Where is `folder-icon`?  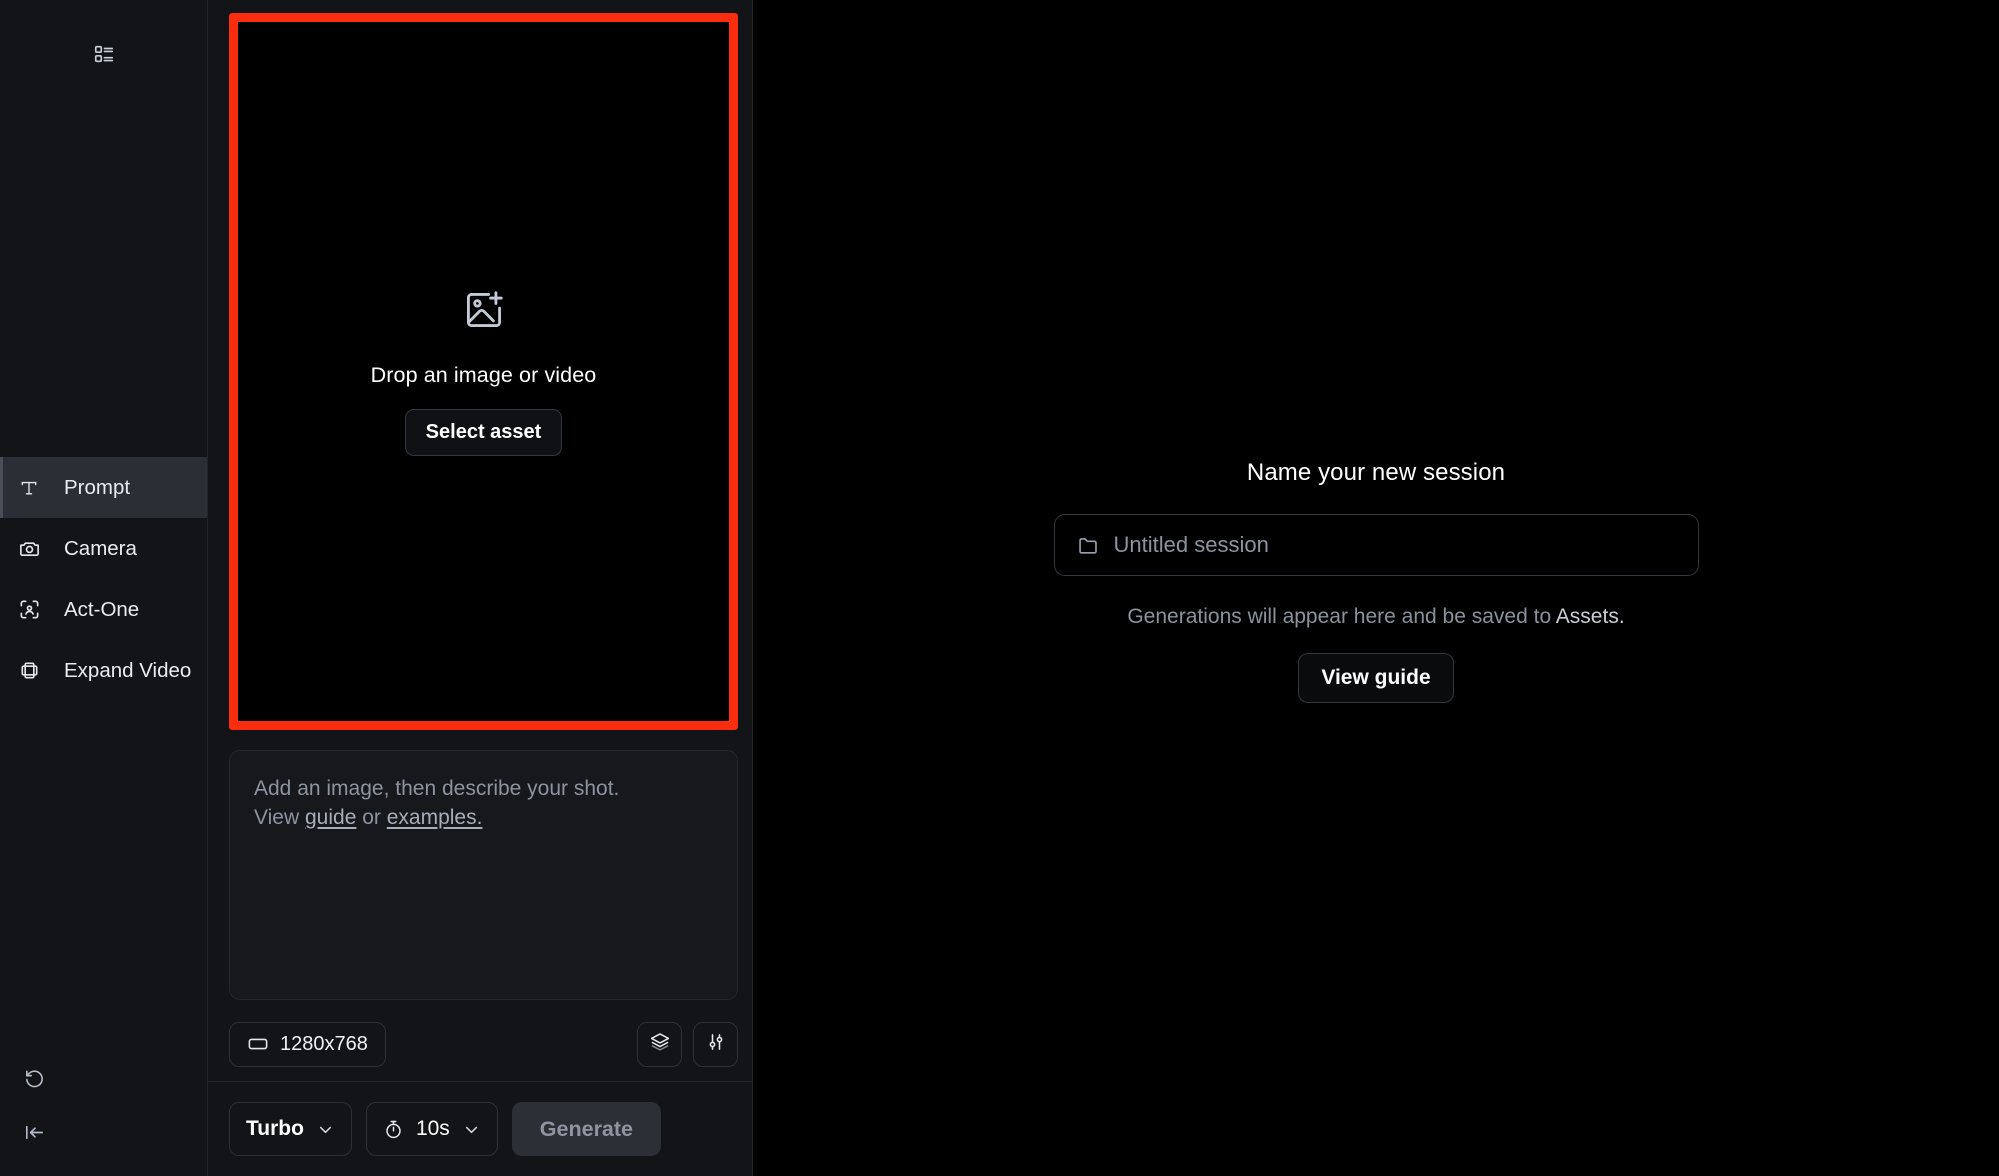
folder-icon is located at coordinates (1088, 545).